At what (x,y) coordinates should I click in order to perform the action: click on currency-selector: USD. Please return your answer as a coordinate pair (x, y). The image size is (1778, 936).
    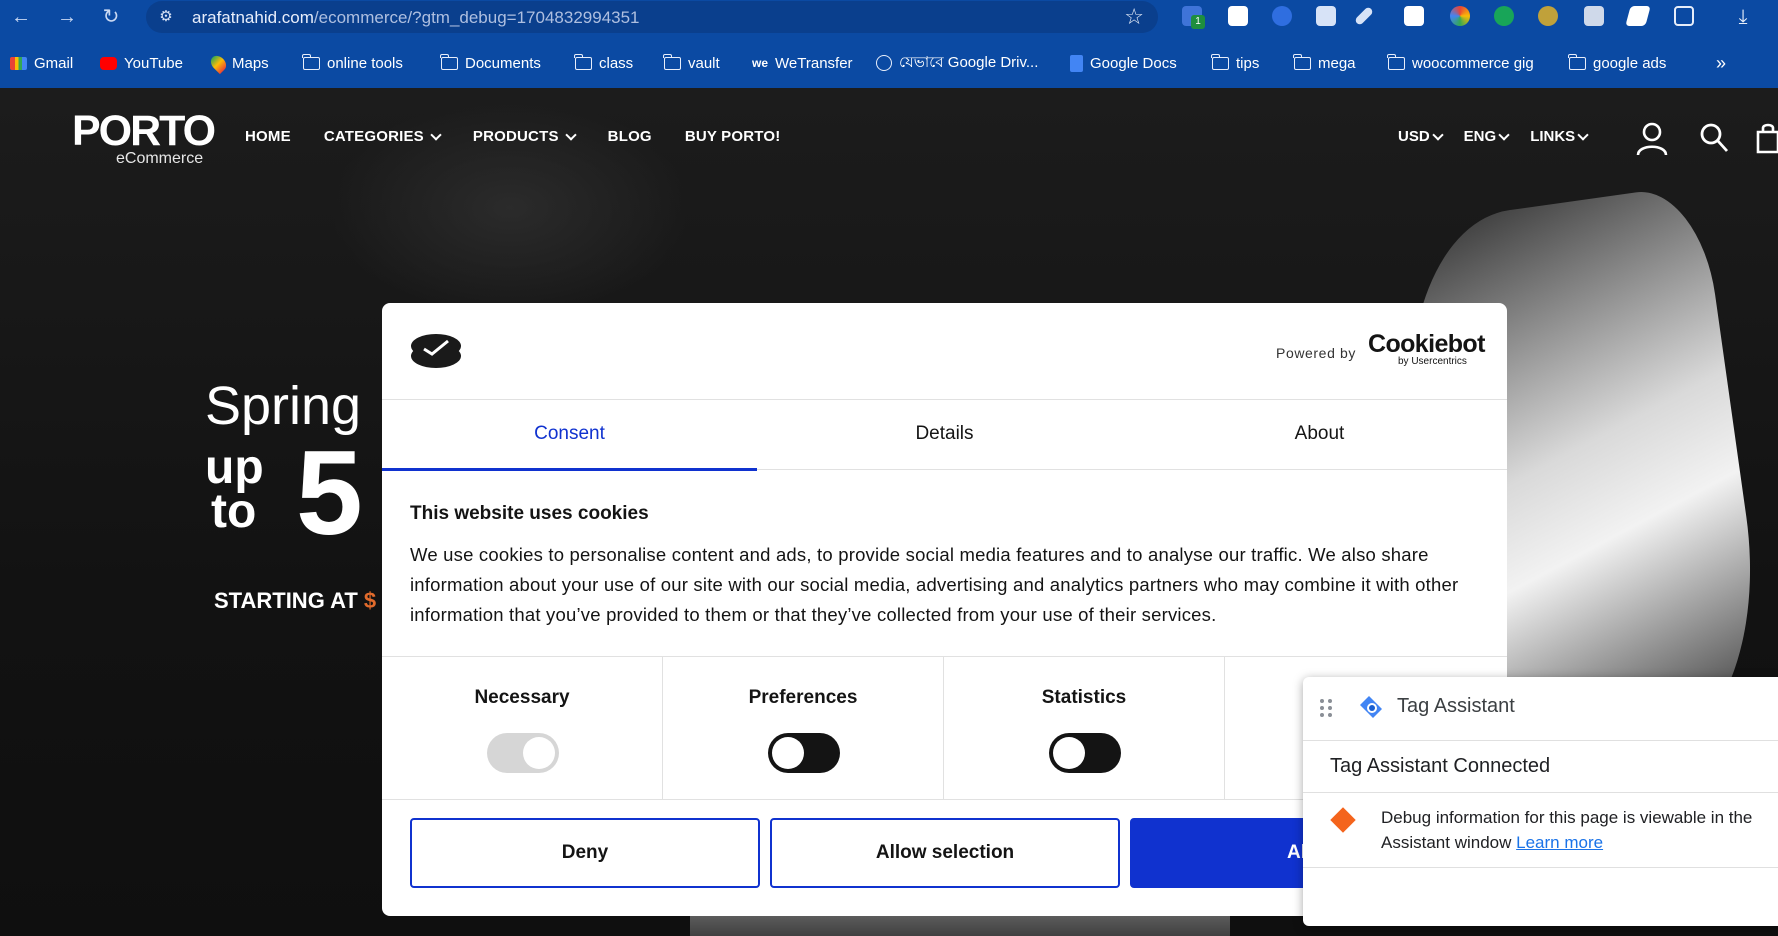
    Looking at the image, I should click on (1421, 136).